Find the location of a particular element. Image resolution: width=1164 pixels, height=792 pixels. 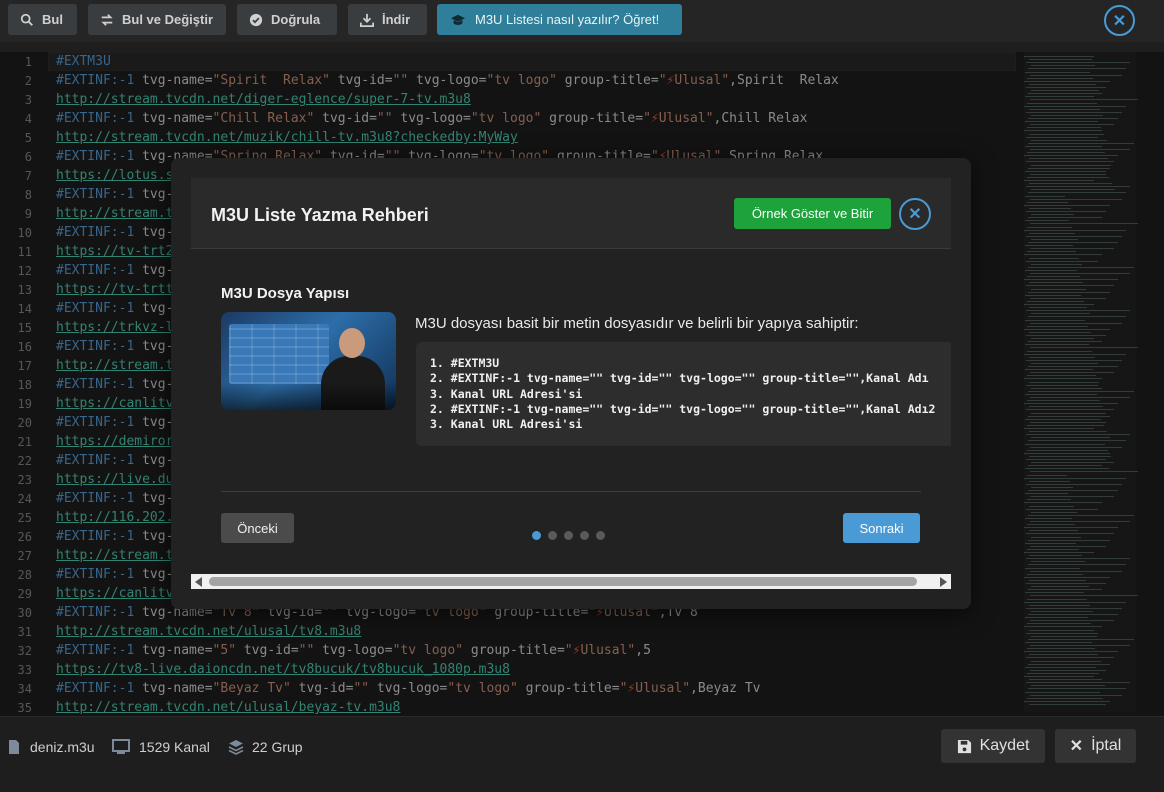

scrollbar-thumb is located at coordinates (563, 581).